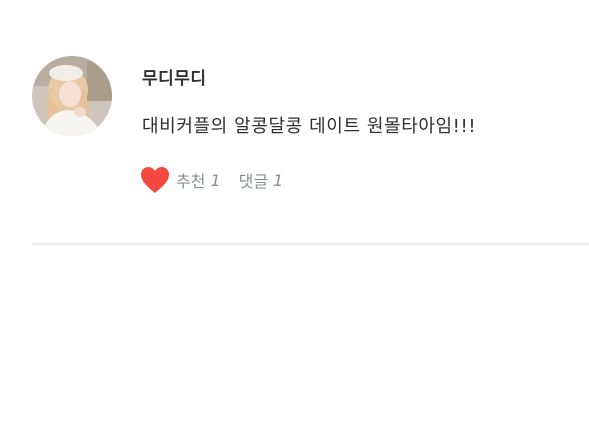 This screenshot has height=442, width=589. What do you see at coordinates (278, 180) in the screenshot?
I see `comment-count: 1` at bounding box center [278, 180].